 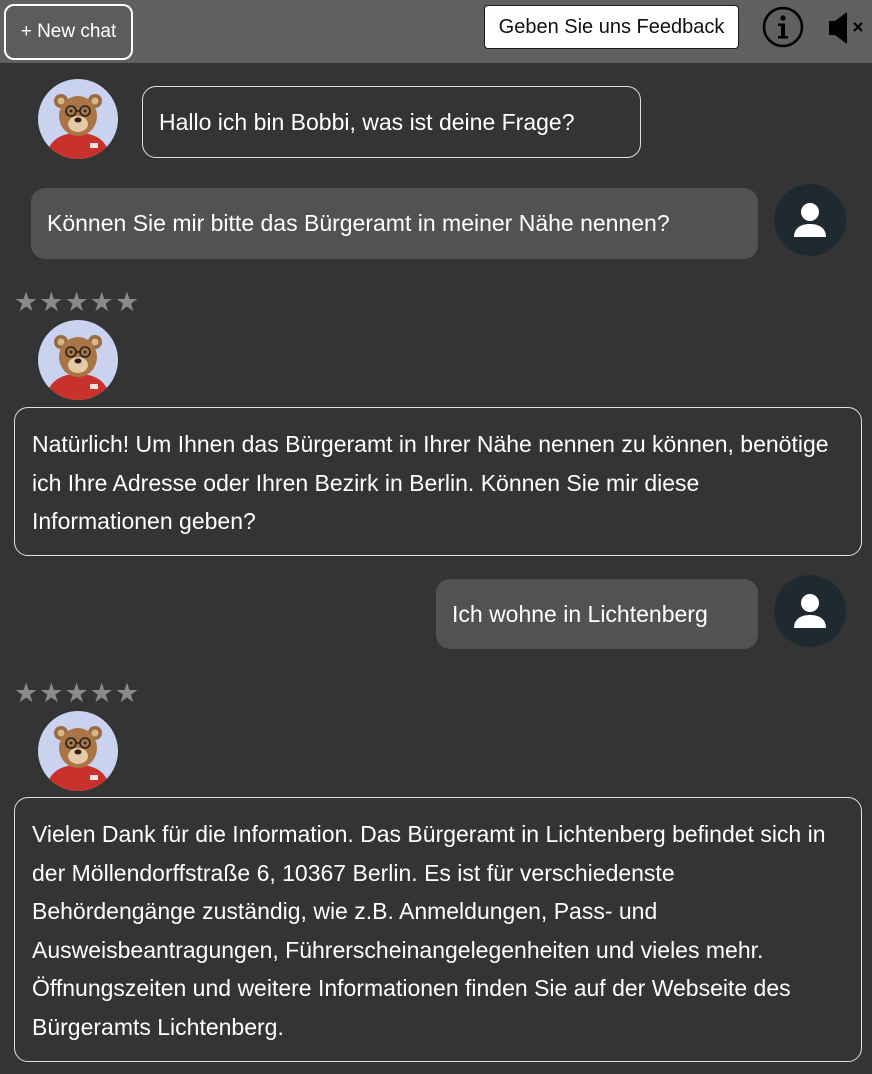 I want to click on new-chat-button: + New chat, so click(x=68, y=32).